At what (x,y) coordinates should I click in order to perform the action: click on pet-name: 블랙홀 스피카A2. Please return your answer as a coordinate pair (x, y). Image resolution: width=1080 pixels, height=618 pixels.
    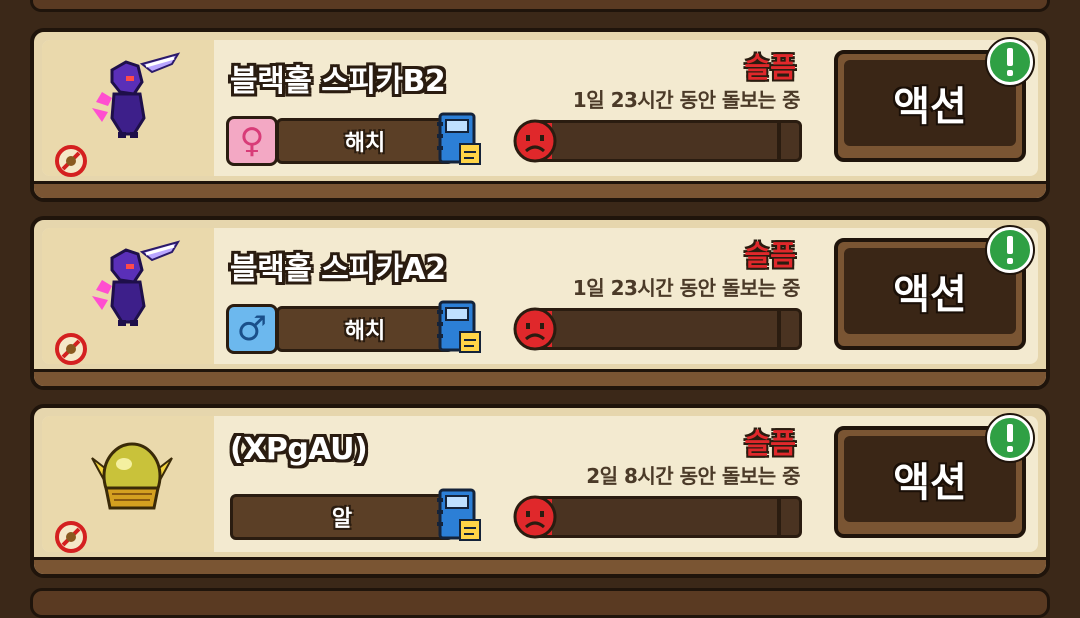
    Looking at the image, I should click on (338, 269).